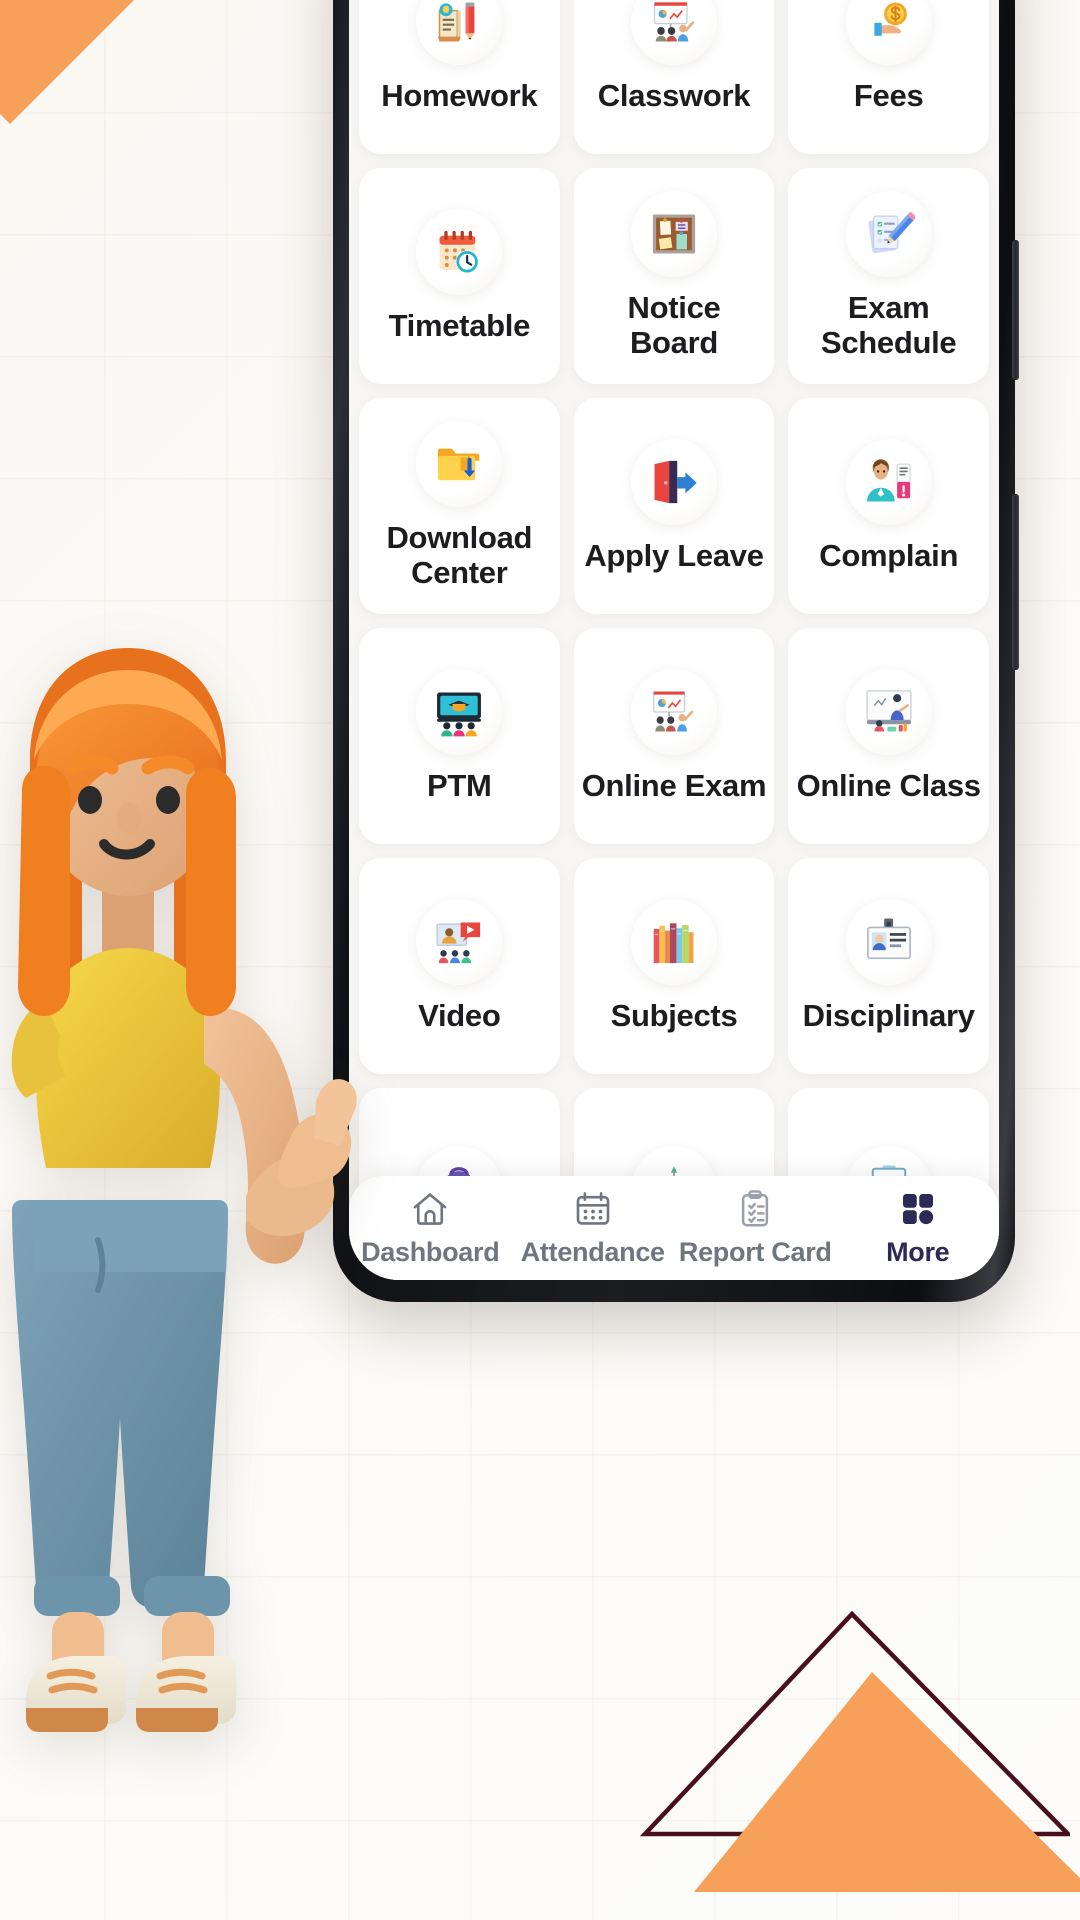  Describe the element at coordinates (1015, 310) in the screenshot. I see `phone-volume-button` at that location.